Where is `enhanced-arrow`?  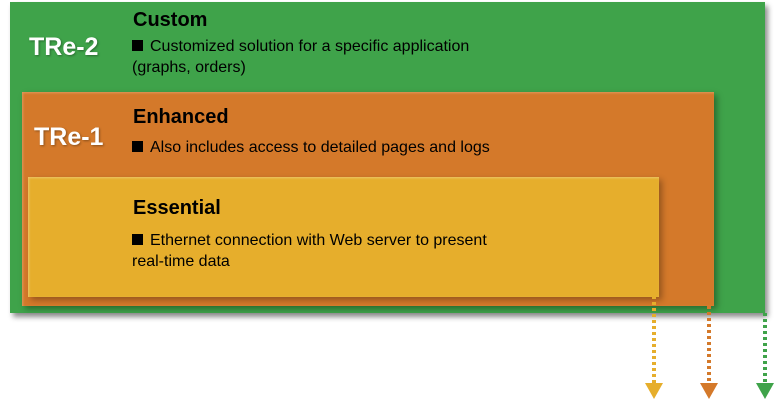 enhanced-arrow is located at coordinates (709, 352).